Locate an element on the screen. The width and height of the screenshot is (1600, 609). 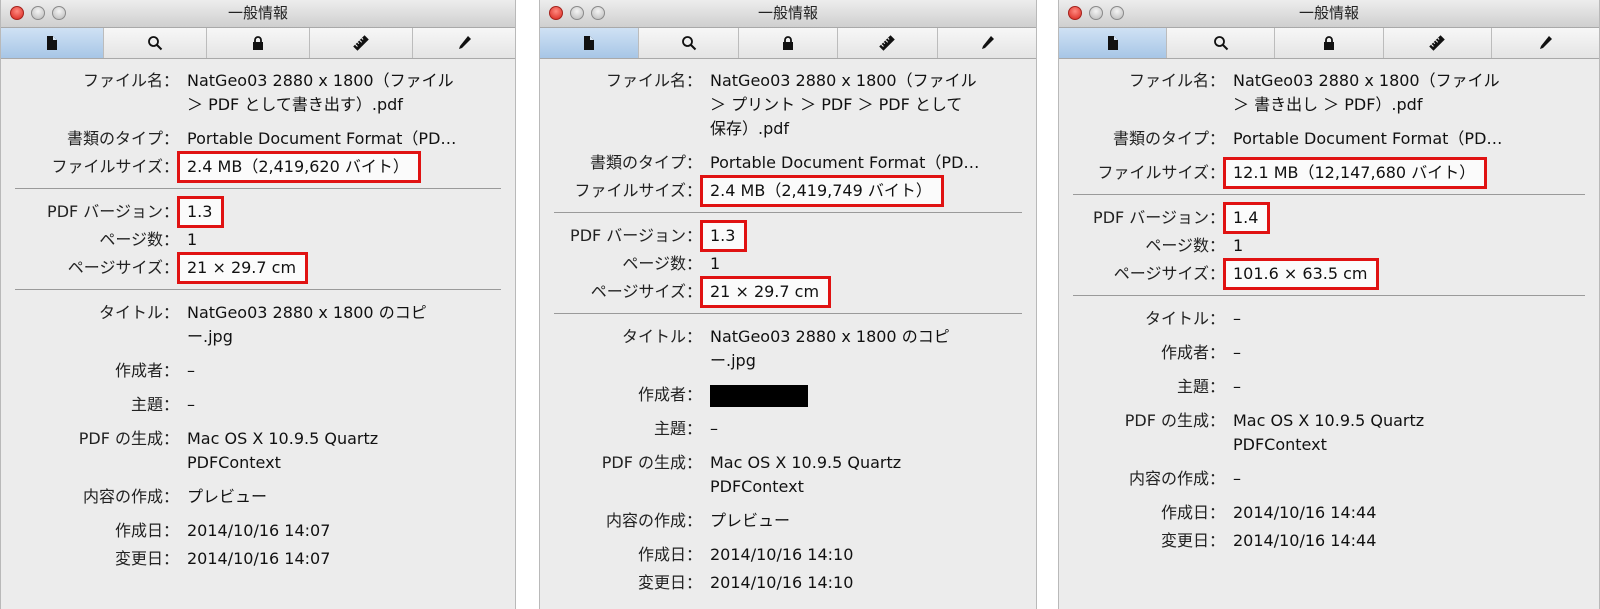
label-filesize: ファイルサイズ： is located at coordinates (1161, 172).